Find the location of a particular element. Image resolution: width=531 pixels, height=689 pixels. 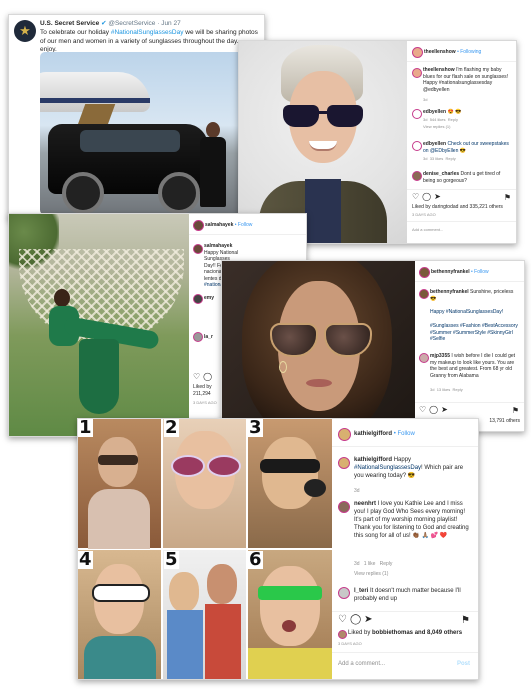

bethenny-selfie-photo is located at coordinates (318, 346).